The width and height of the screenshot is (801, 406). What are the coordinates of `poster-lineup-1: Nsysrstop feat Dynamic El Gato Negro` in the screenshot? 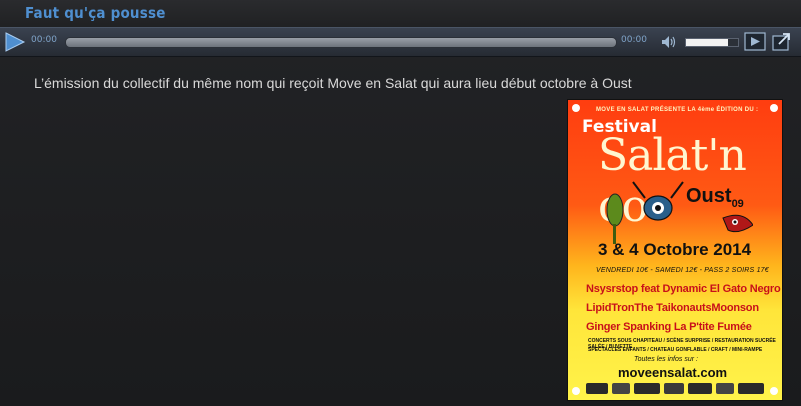 It's located at (683, 289).